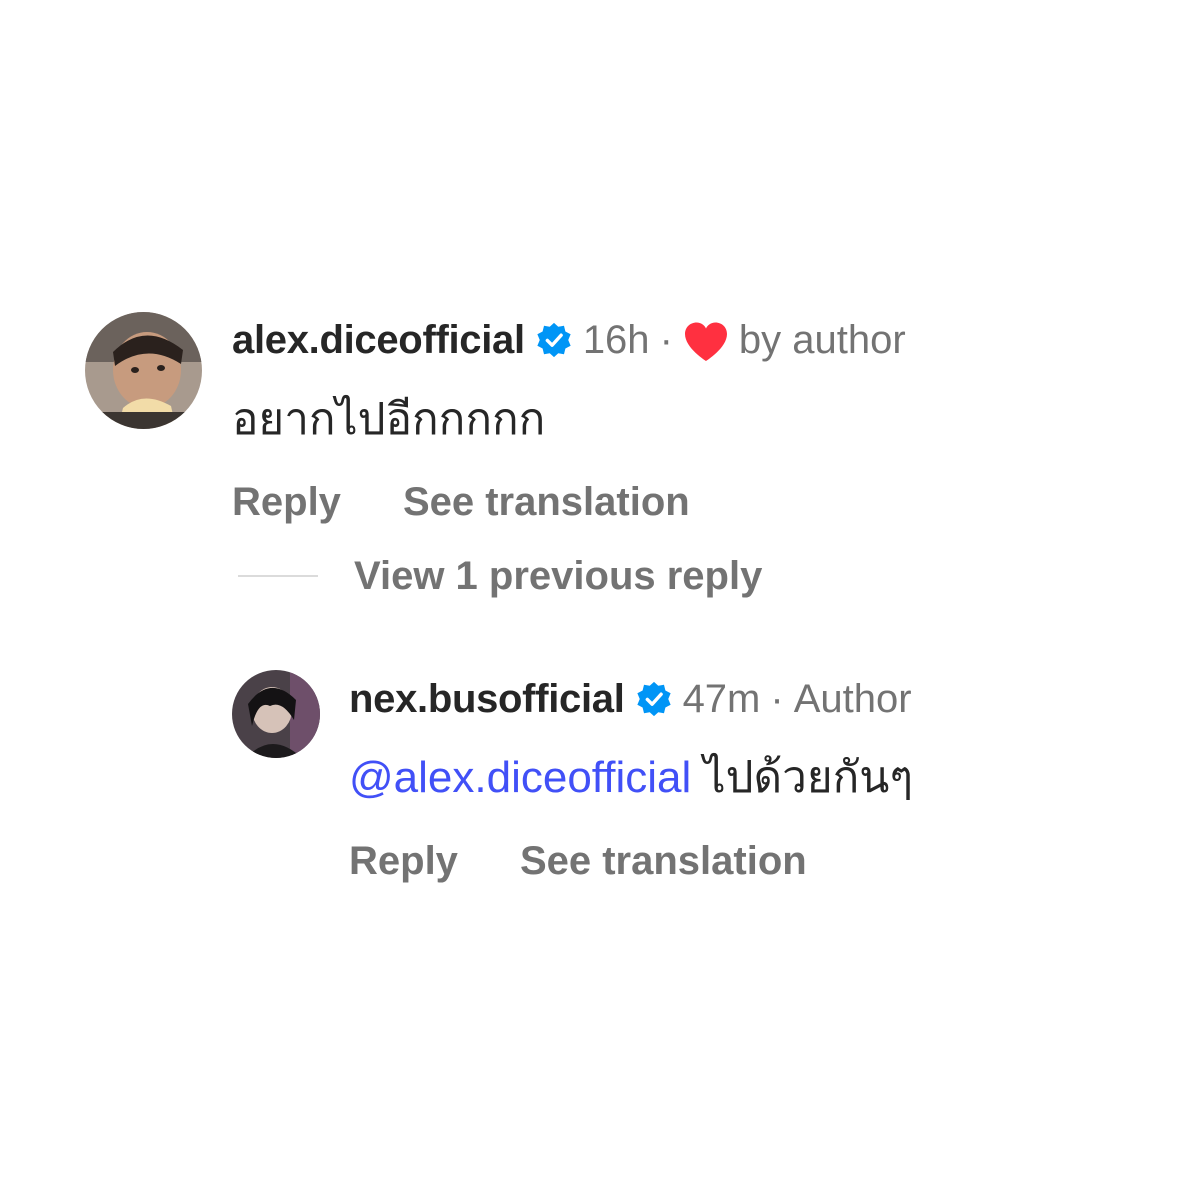 The width and height of the screenshot is (1200, 1200). Describe the element at coordinates (706, 342) in the screenshot. I see `heart-icon` at that location.